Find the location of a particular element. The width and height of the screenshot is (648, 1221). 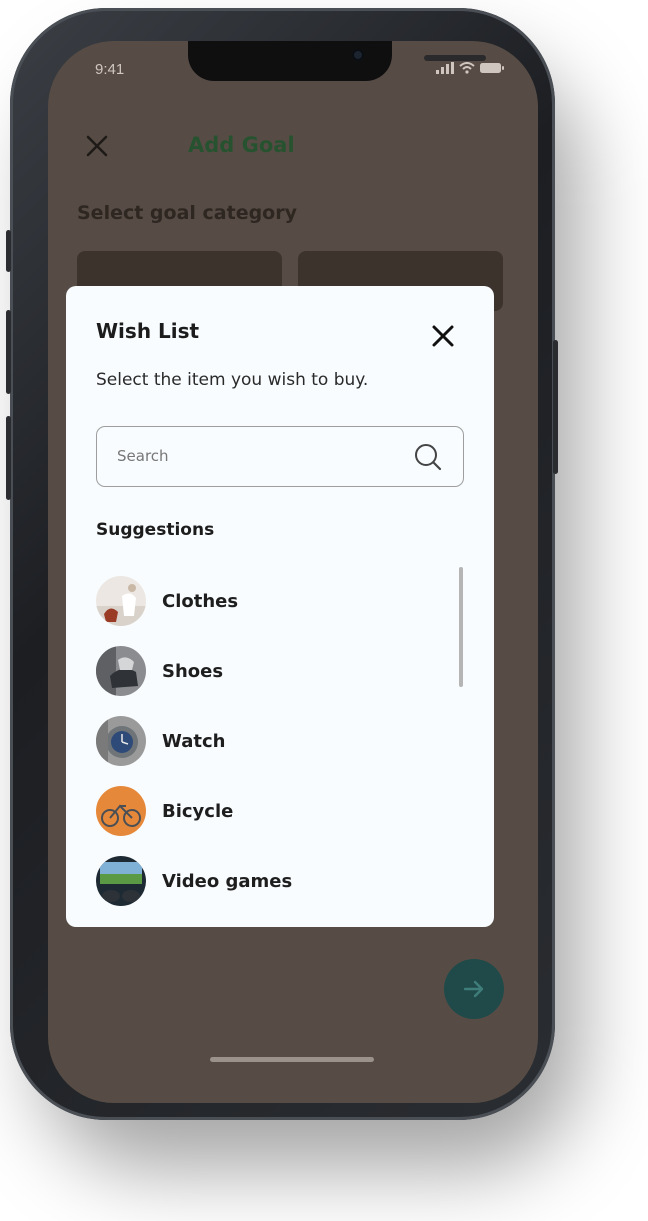

list-item-watch: Watch is located at coordinates (266, 741).